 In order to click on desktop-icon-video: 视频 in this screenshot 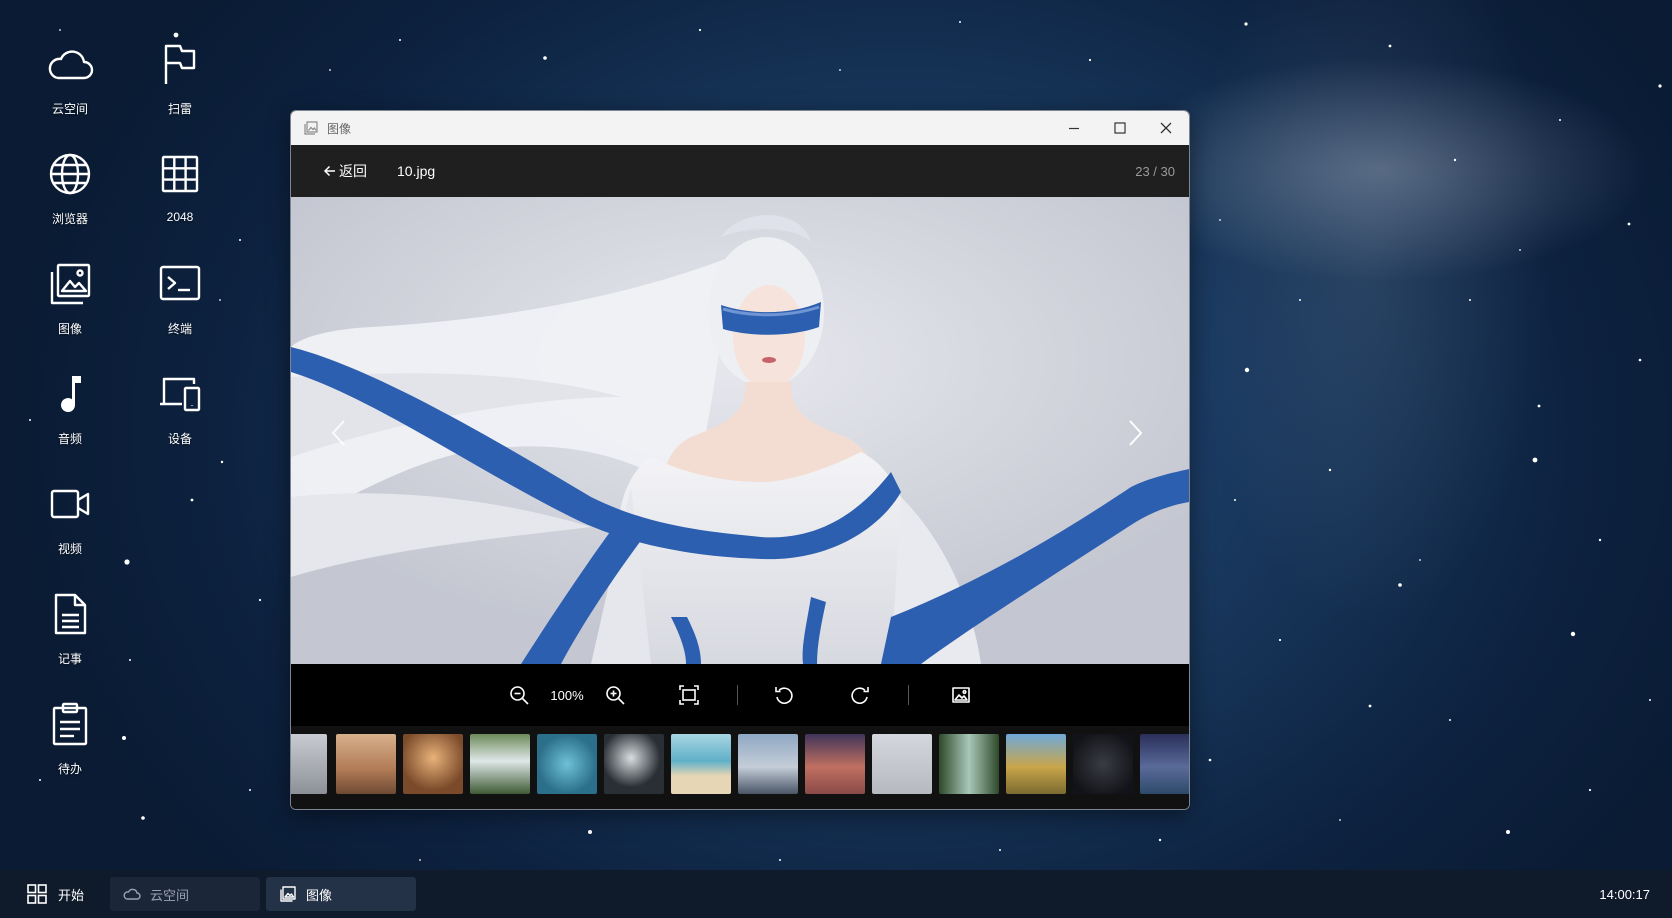, I will do `click(70, 515)`.